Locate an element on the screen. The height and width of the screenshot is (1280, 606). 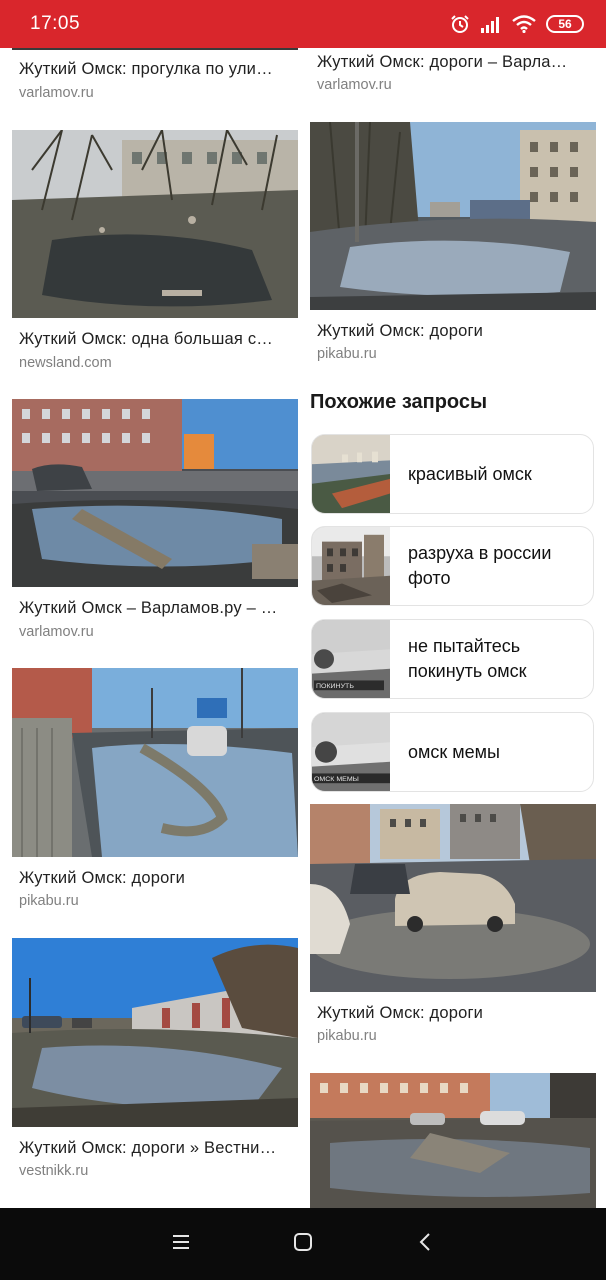
system-nav-bar is located at coordinates (303, 1244).